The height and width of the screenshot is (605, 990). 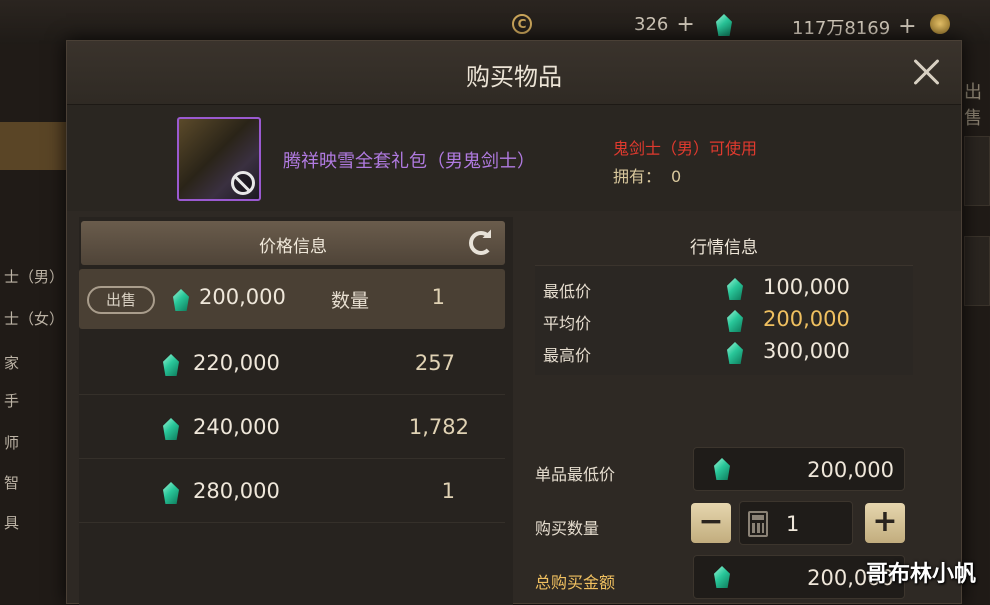 I want to click on offer-price: 220,000, so click(x=236, y=363).